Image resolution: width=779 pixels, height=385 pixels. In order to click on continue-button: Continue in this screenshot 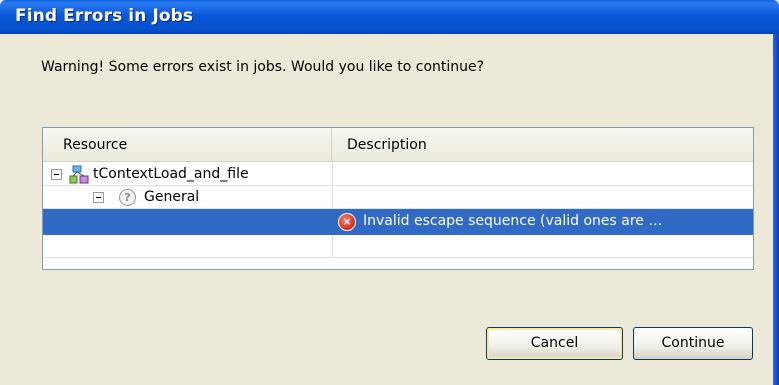, I will do `click(693, 343)`.